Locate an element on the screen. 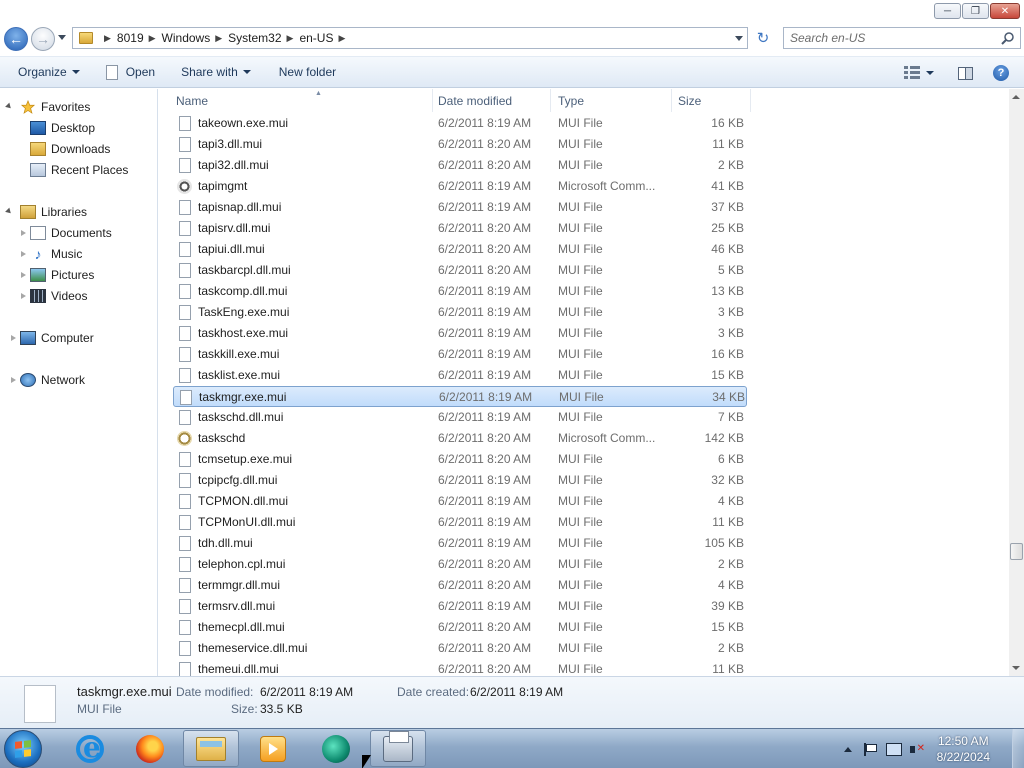  breadcrumb-item: System32 is located at coordinates (254, 38).